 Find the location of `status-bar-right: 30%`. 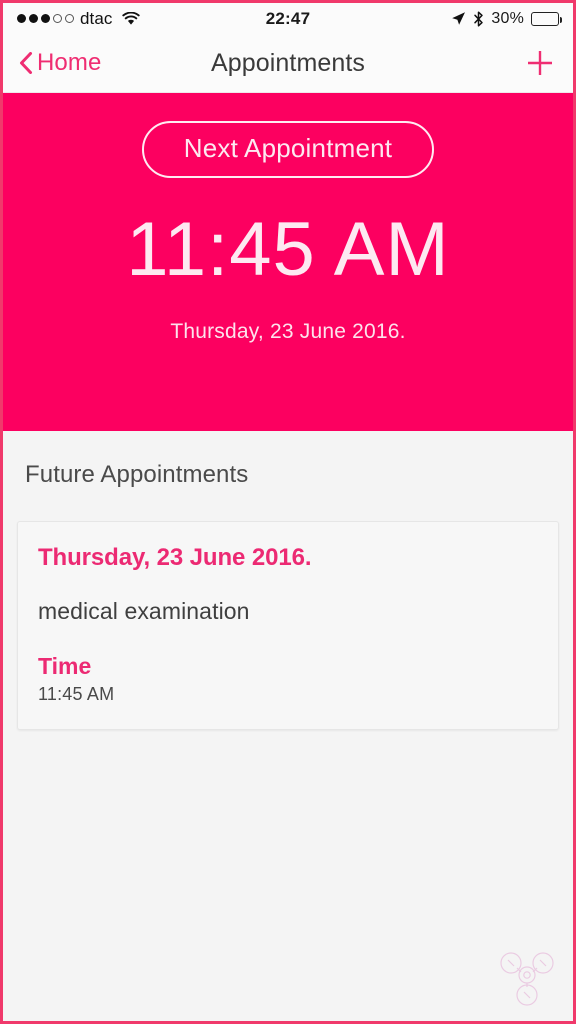

status-bar-right: 30% is located at coordinates (506, 18).